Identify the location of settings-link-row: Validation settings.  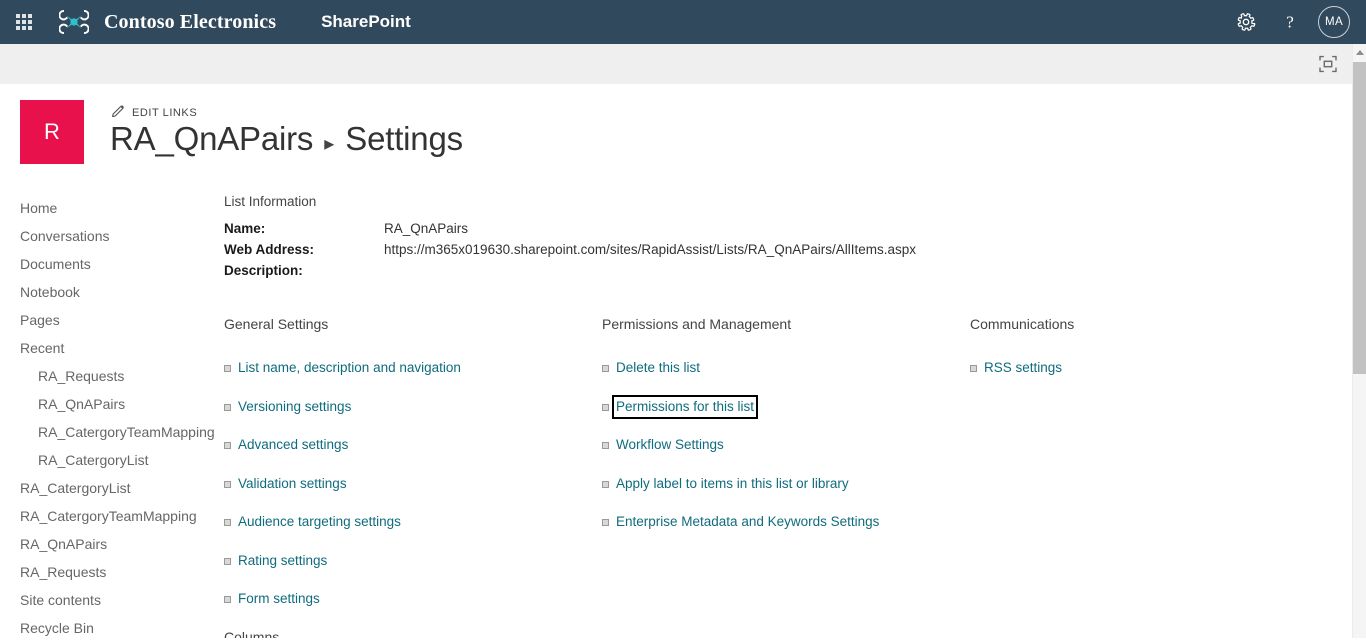
(413, 484).